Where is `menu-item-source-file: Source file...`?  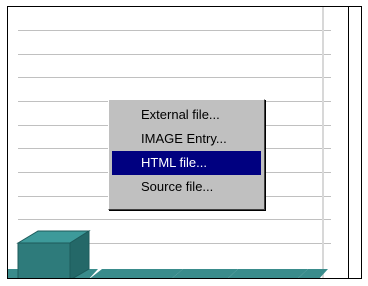
menu-item-source-file: Source file... is located at coordinates (186, 187).